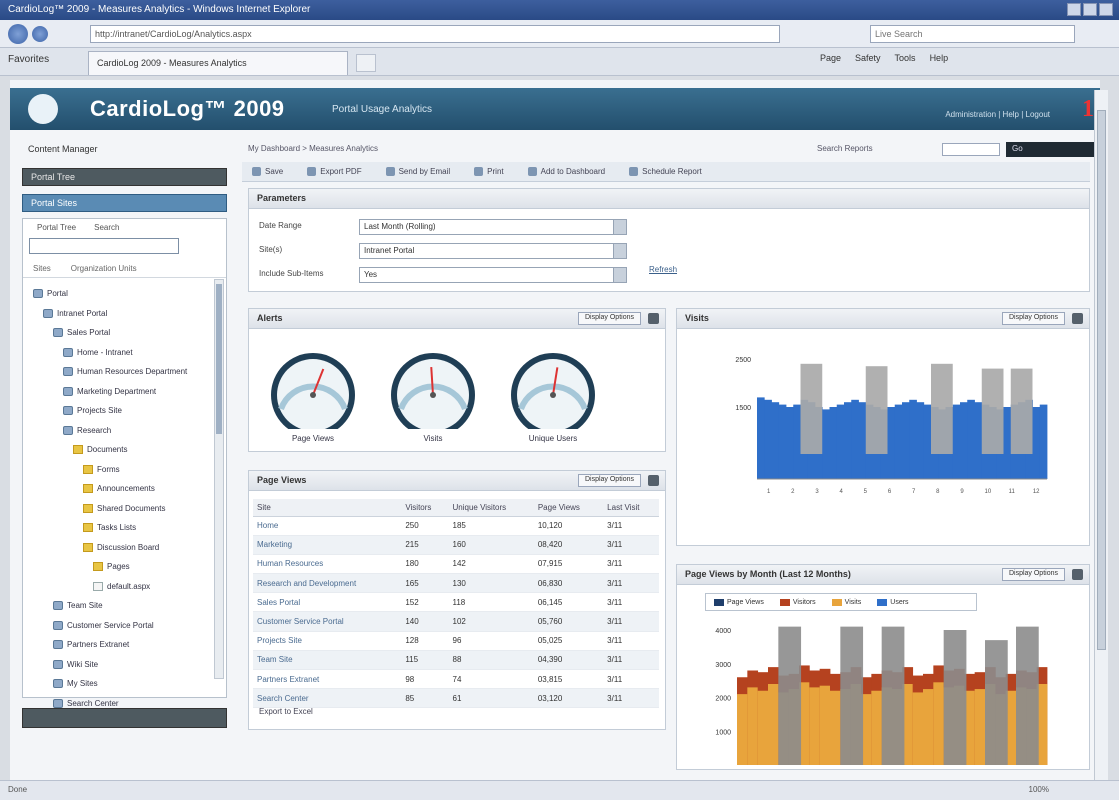 Image resolution: width=1119 pixels, height=800 pixels. I want to click on tree-item: Partners Extranet, so click(126, 645).